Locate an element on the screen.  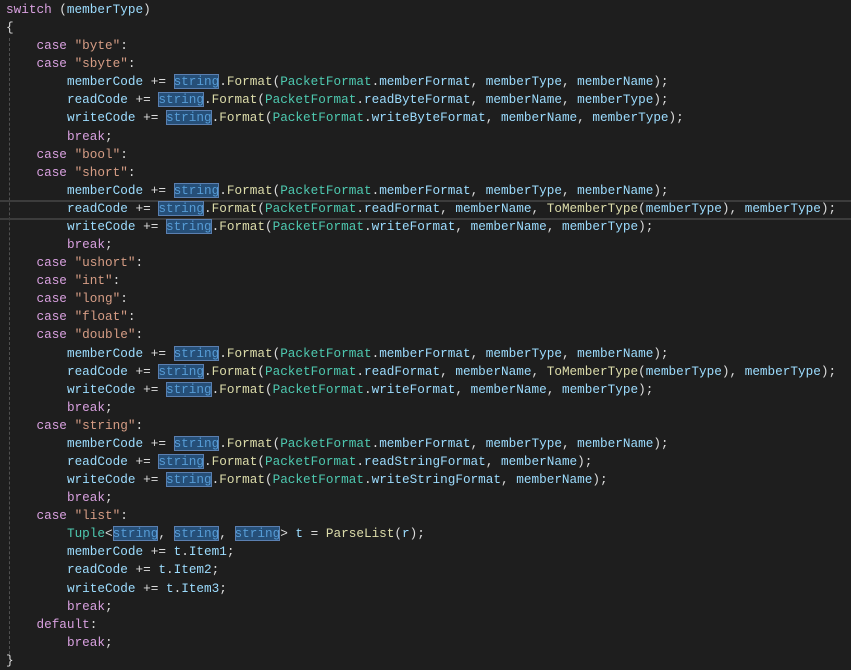
code-token: { is located at coordinates (10, 28).